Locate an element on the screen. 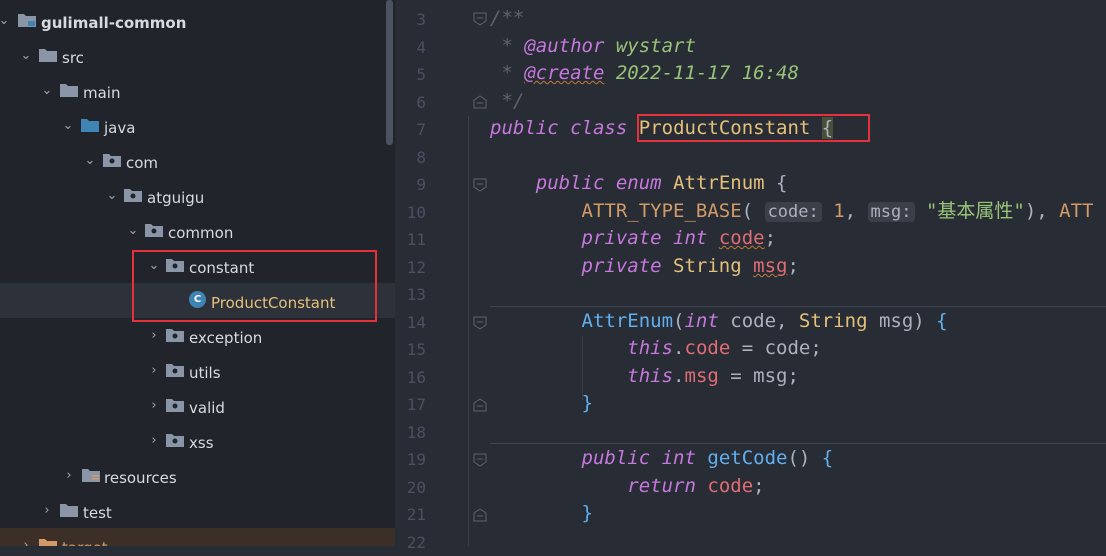 Image resolution: width=1106 pixels, height=556 pixels. line-number: 22 is located at coordinates (411, 542).